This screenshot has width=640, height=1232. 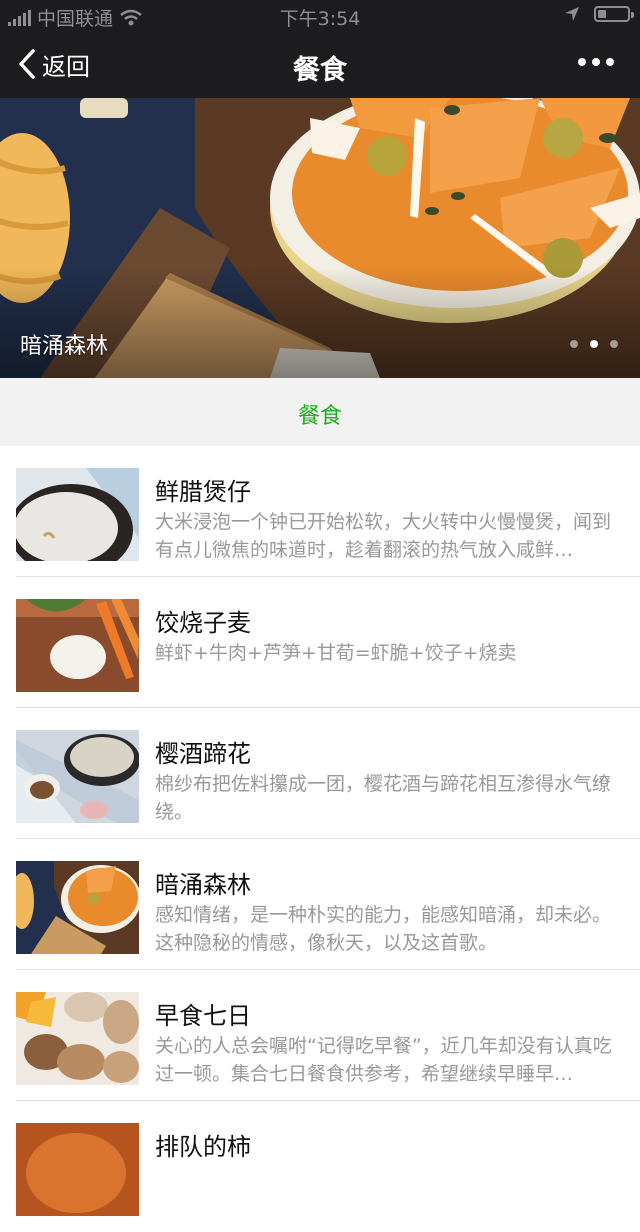 I want to click on list-item: 樱酒蹄花 棉纱布把佐料攥成一团，樱花酒与蹄花相互渗得水气缭绕。, so click(x=320, y=773).